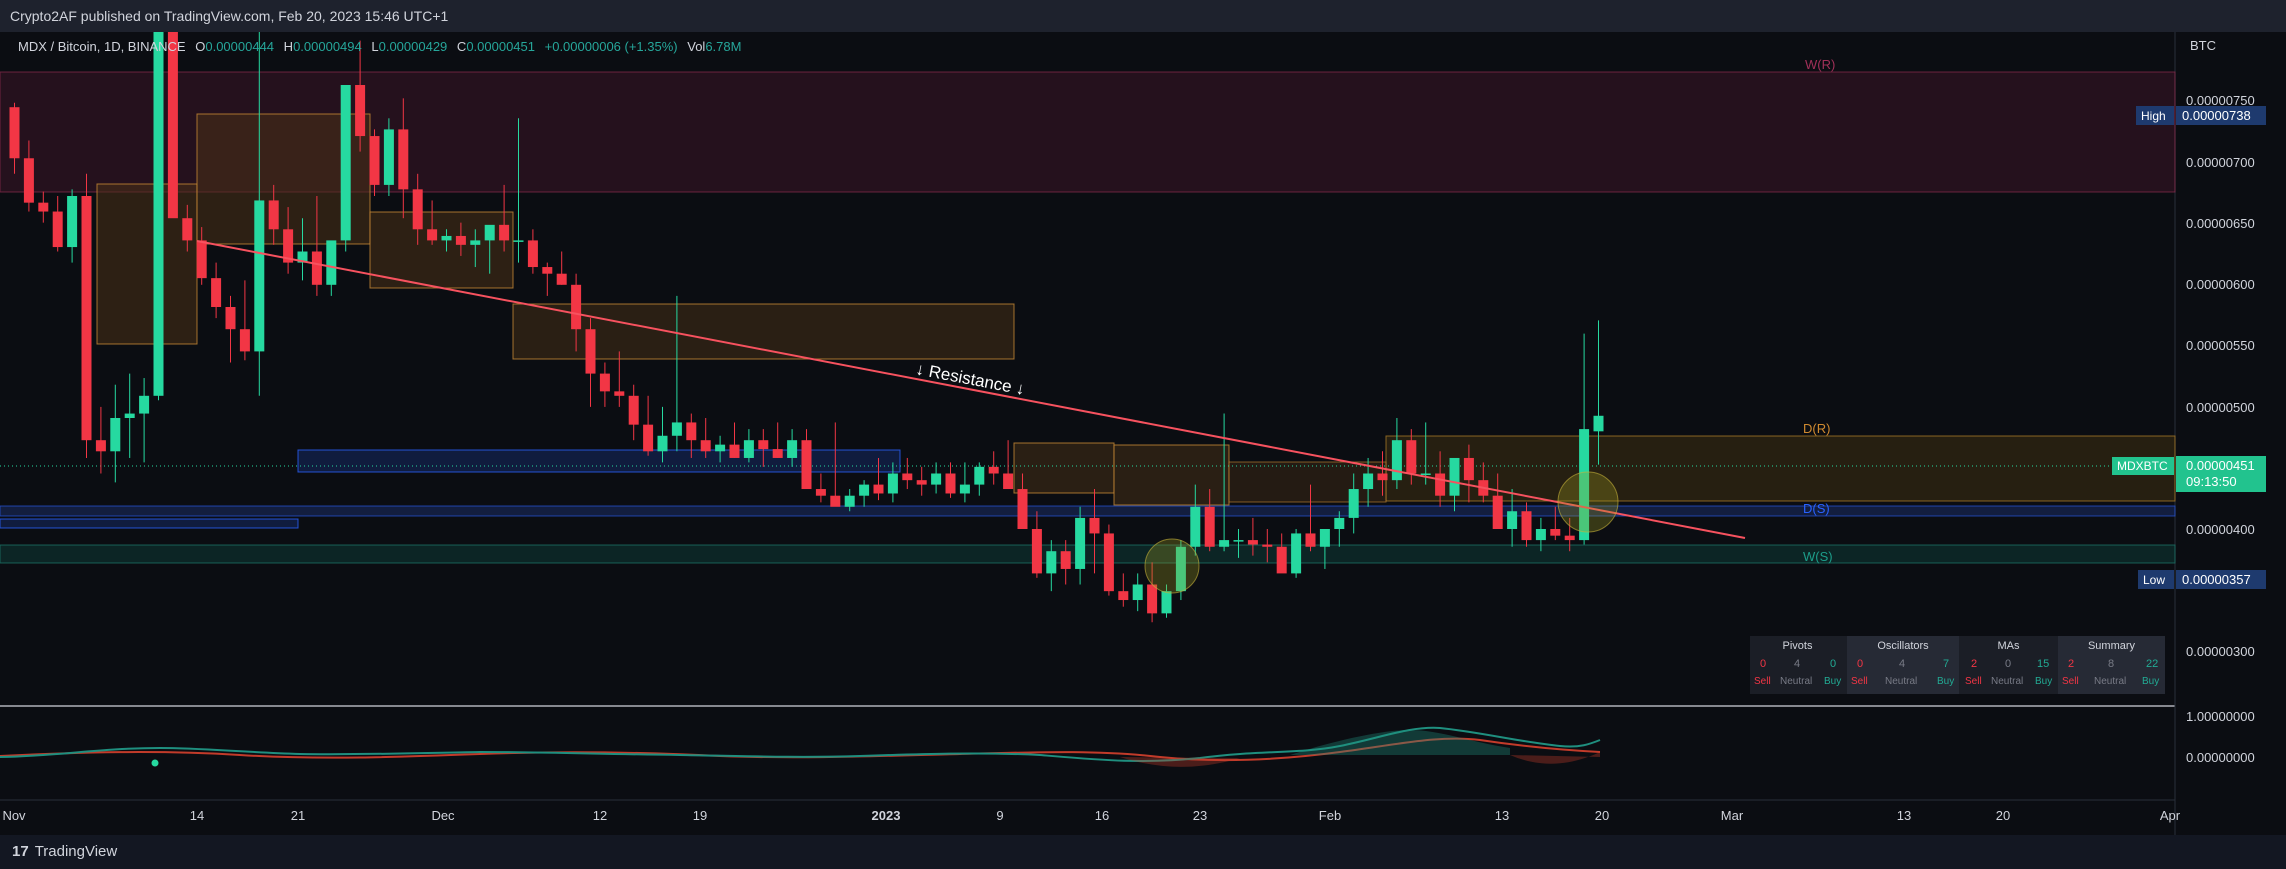  I want to click on neutral-count: 8, so click(2111, 664).